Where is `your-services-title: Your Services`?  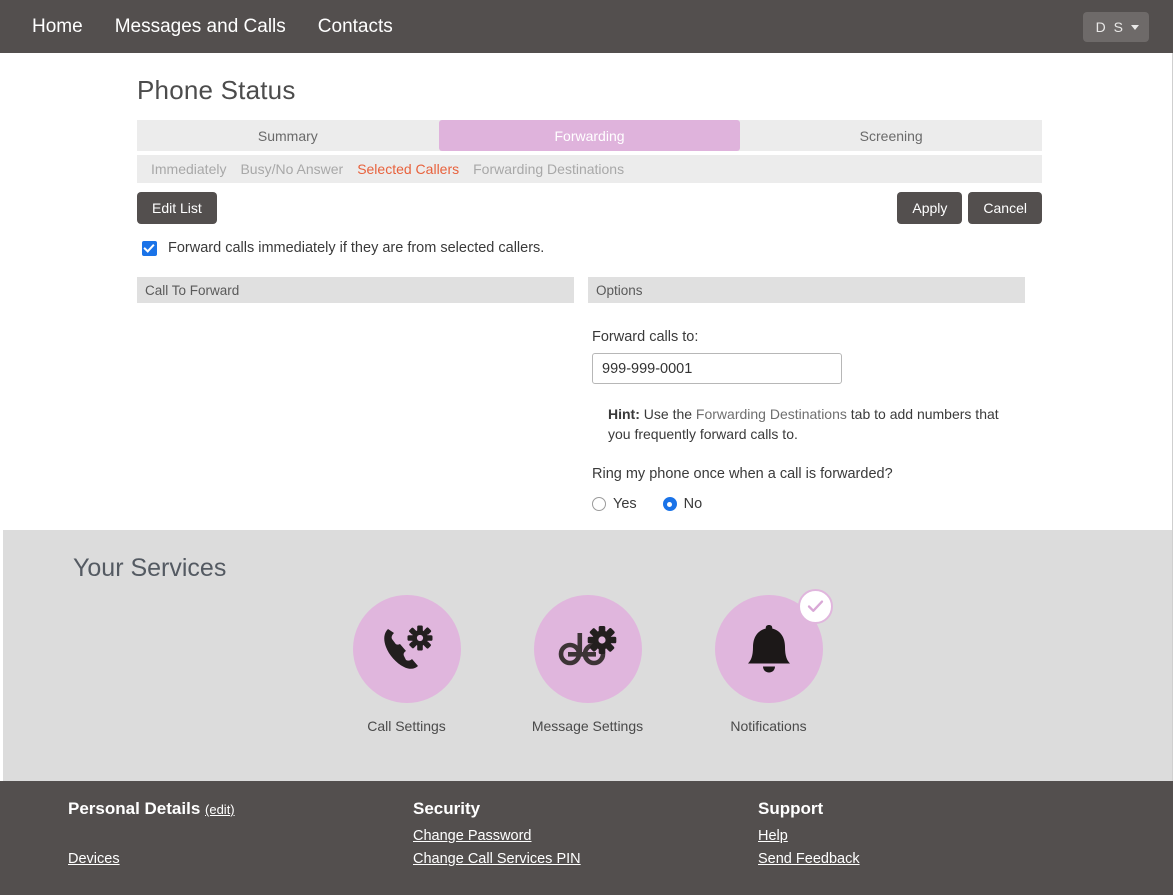 your-services-title: Your Services is located at coordinates (150, 568).